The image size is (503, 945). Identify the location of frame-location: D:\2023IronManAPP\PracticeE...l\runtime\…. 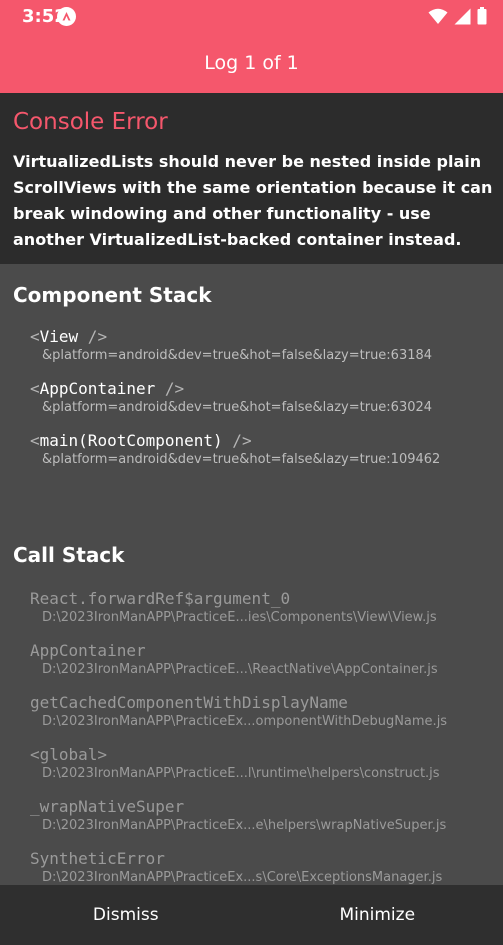
(241, 773).